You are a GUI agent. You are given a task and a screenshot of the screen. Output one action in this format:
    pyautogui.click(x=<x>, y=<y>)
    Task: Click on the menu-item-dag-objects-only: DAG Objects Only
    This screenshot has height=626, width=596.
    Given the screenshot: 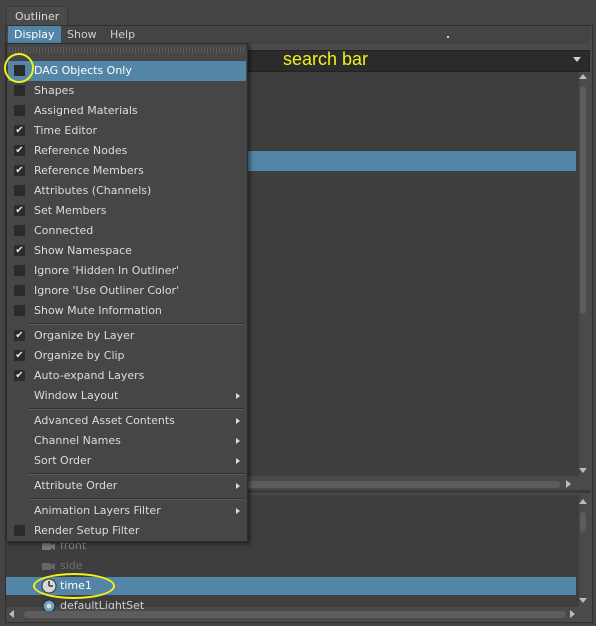 What is the action you would take?
    pyautogui.click(x=127, y=71)
    